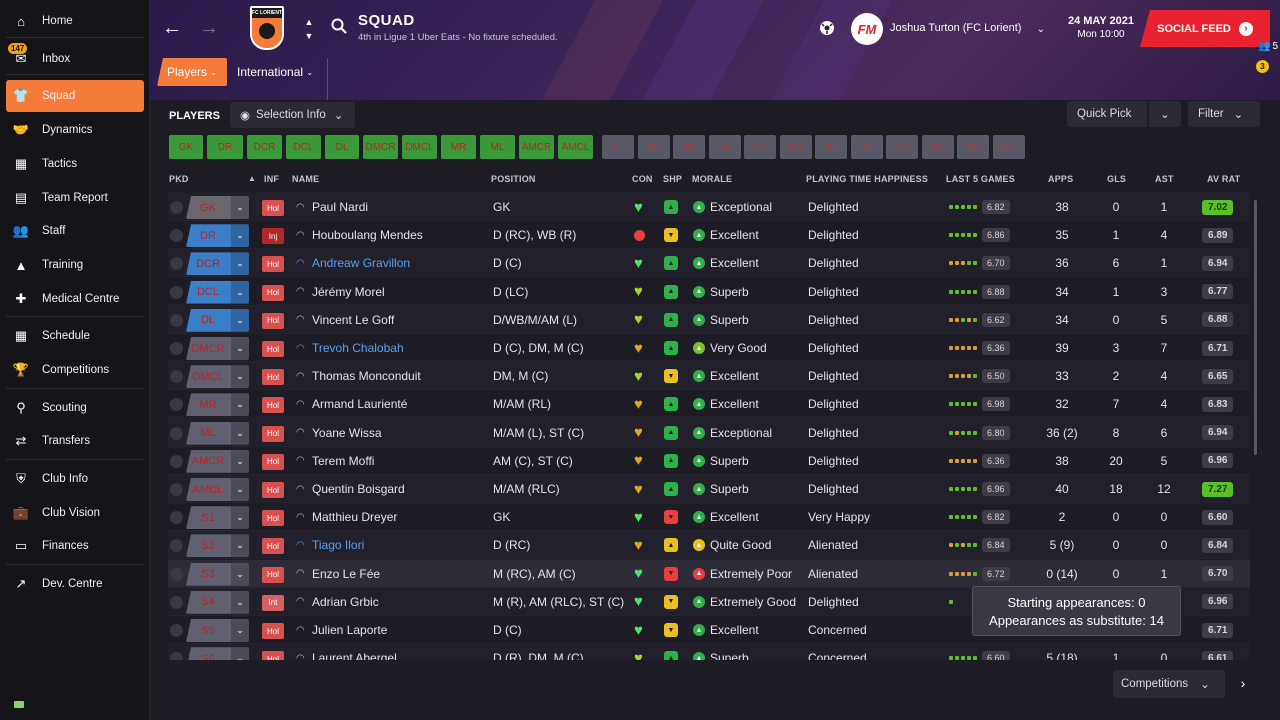 The image size is (1280, 720). I want to click on apps-value: 32, so click(1062, 404).